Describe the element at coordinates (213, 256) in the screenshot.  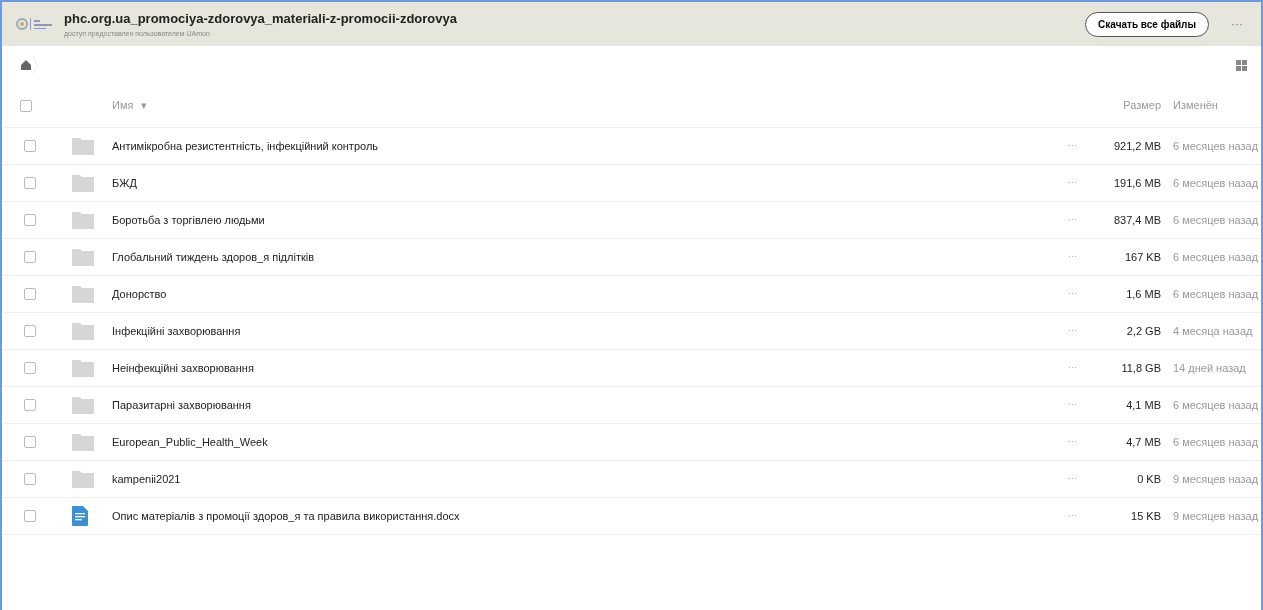
I see `folder-name: Глобальний тиждень здоров_я підлітків` at that location.